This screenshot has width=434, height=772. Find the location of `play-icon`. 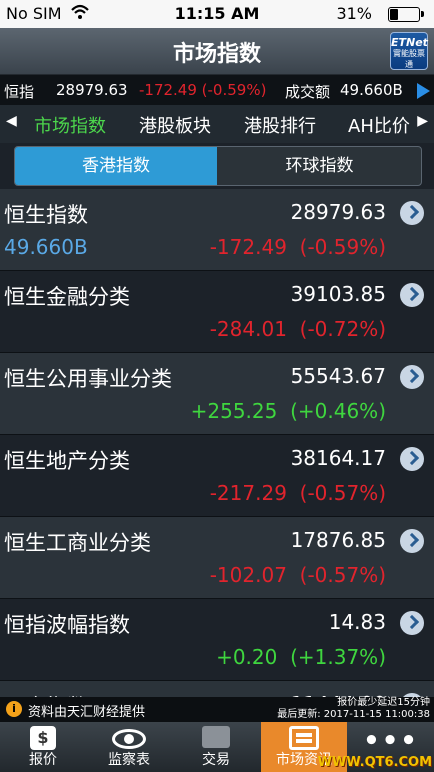

play-icon is located at coordinates (423, 91).